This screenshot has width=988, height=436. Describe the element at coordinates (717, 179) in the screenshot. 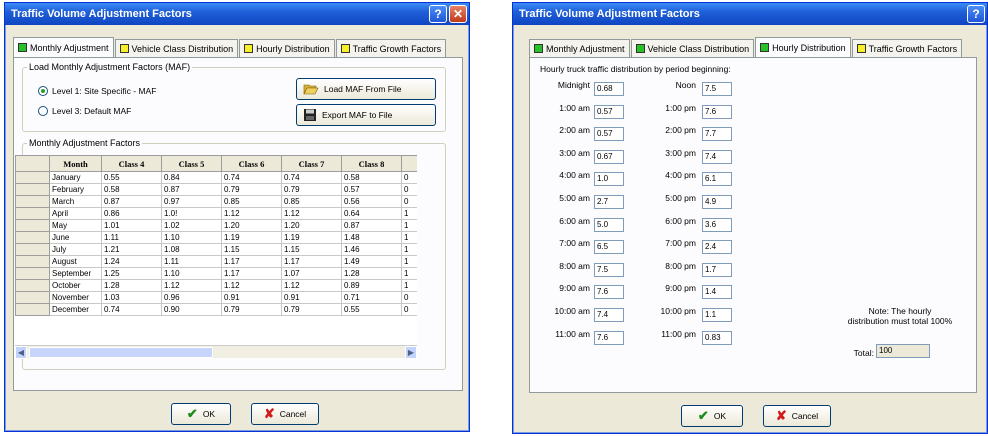

I see `hour-value-field: 6.1` at that location.